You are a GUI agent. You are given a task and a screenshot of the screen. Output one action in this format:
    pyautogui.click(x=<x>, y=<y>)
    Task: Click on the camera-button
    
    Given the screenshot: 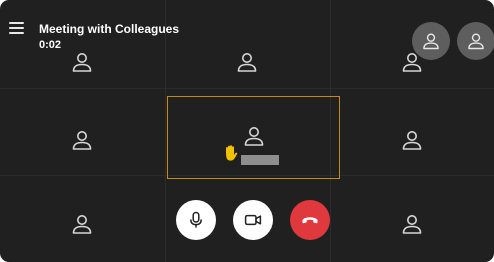 What is the action you would take?
    pyautogui.click(x=253, y=220)
    